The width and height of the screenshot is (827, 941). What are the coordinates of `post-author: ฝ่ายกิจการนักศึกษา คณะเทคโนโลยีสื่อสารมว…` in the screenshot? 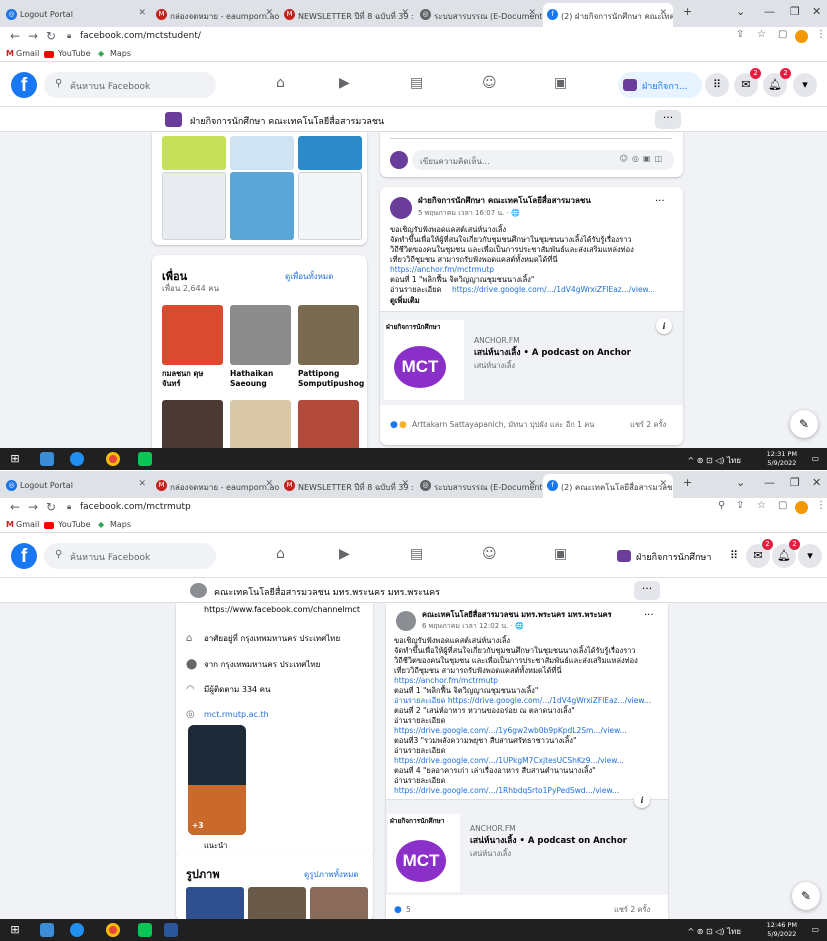 It's located at (504, 201).